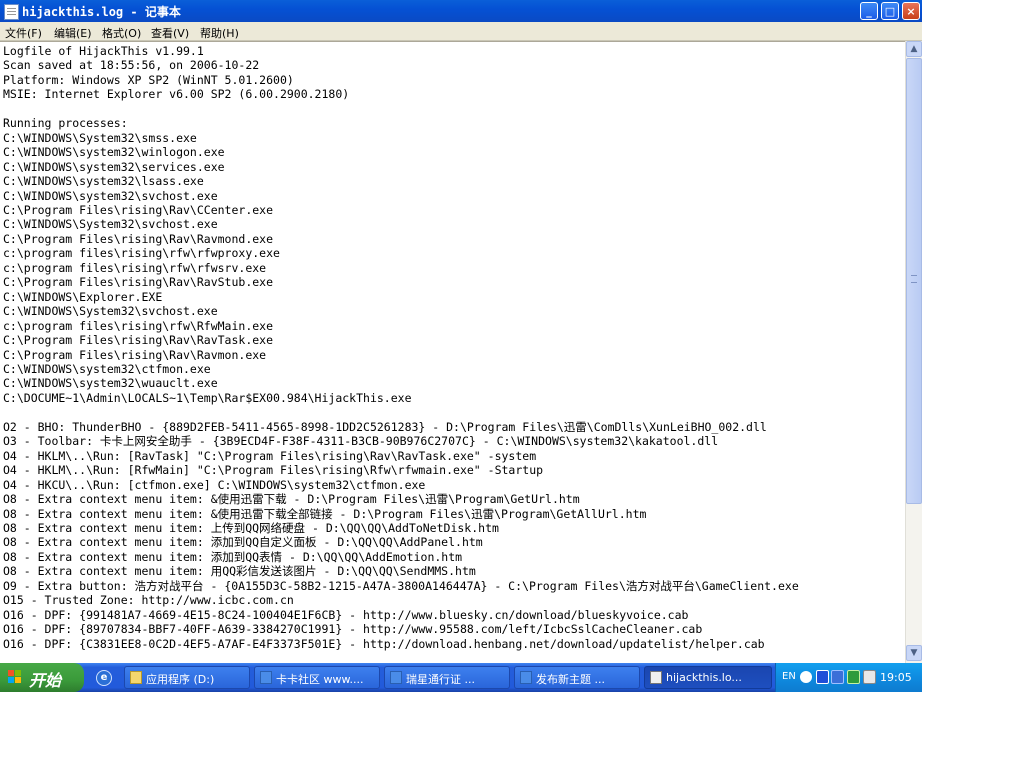 The width and height of the screenshot is (1024, 768). Describe the element at coordinates (853, 677) in the screenshot. I see `antivirus-icon` at that location.